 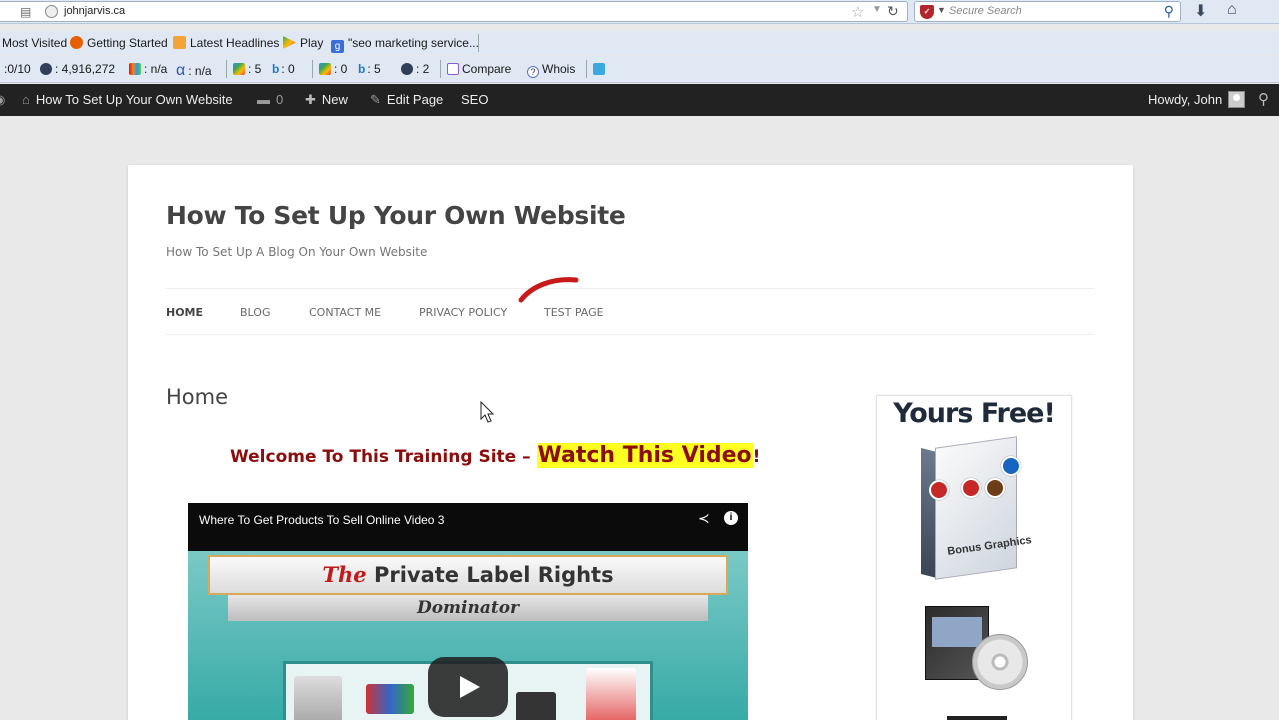 I want to click on search-engine-shield-icon: ✓, so click(x=927, y=12).